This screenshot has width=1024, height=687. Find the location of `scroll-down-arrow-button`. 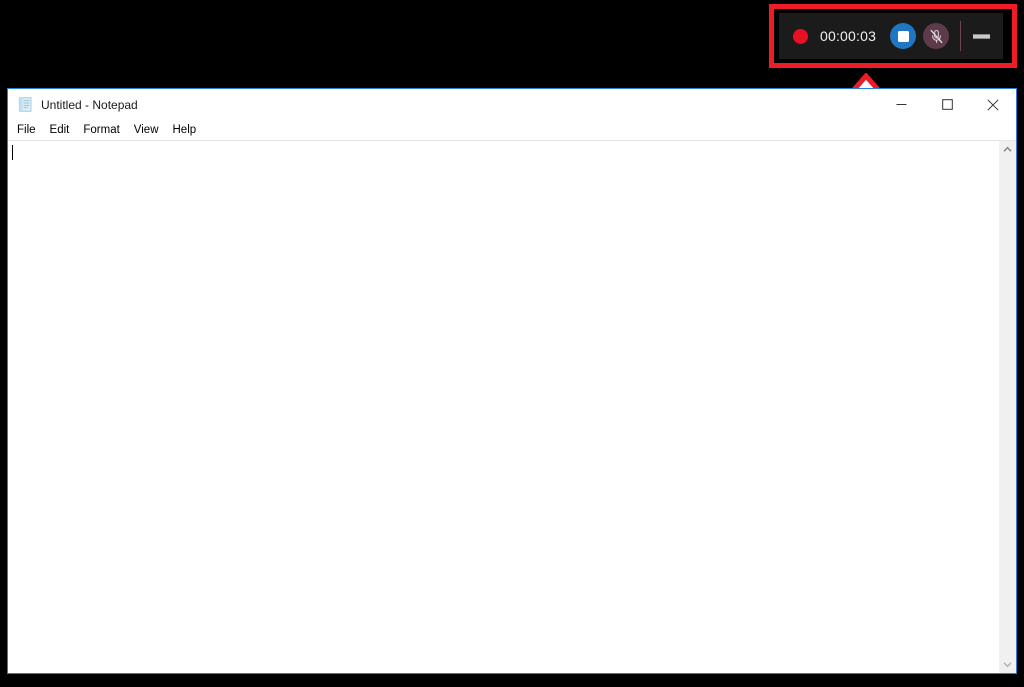

scroll-down-arrow-button is located at coordinates (1007, 664).